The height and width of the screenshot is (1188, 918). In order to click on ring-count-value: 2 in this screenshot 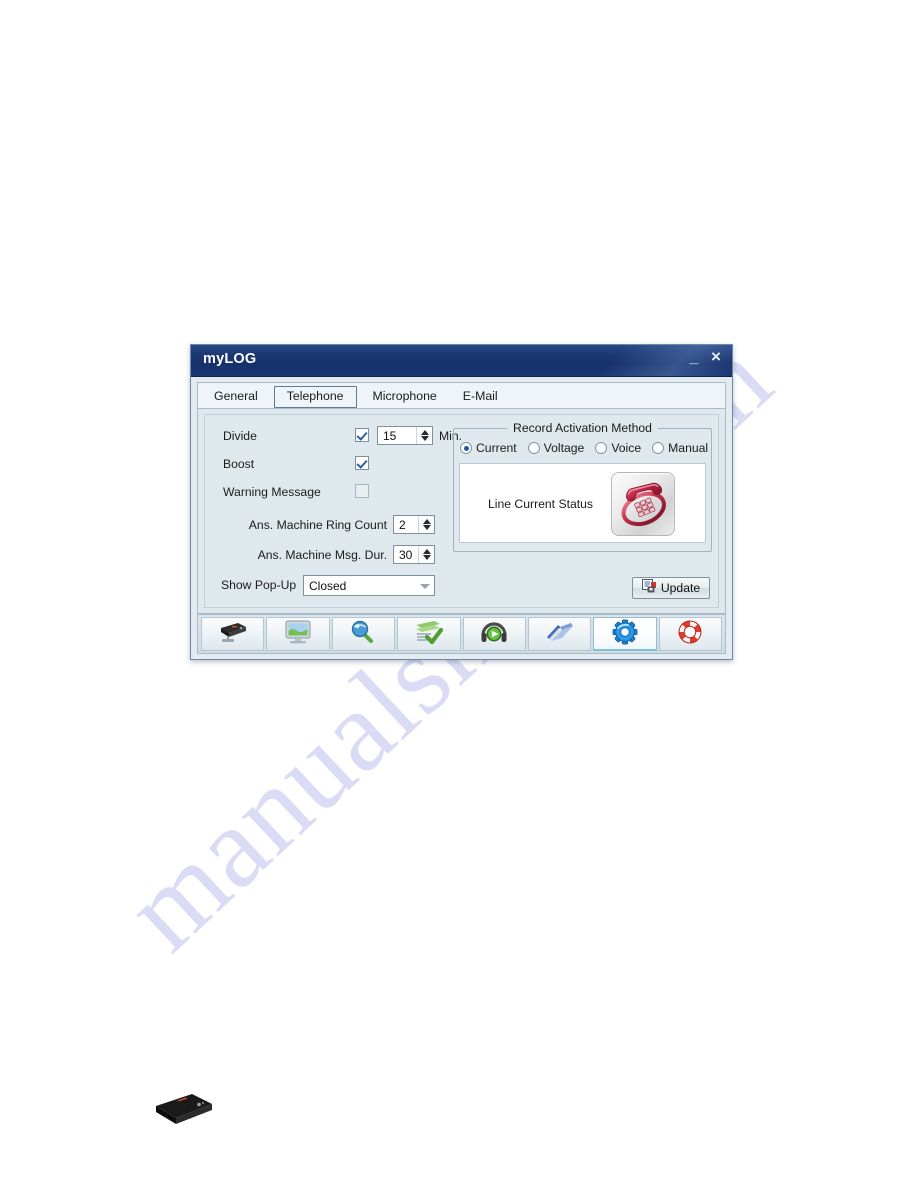, I will do `click(402, 524)`.